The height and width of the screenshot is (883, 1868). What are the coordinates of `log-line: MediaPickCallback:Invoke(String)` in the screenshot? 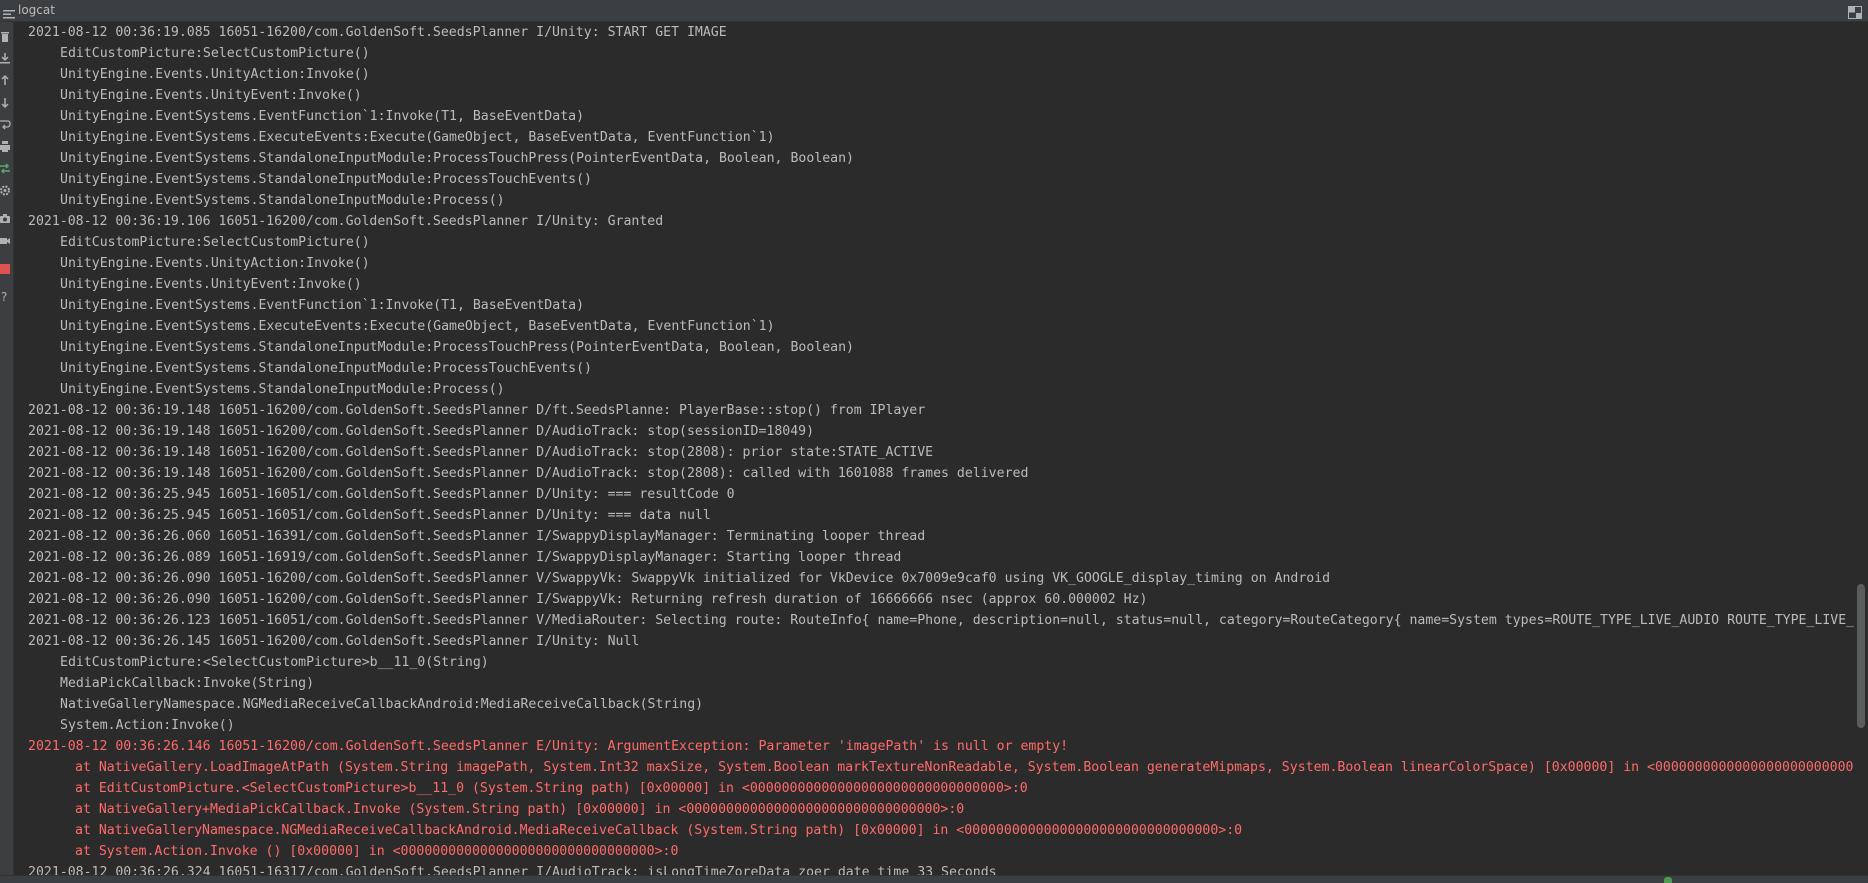 It's located at (187, 683).